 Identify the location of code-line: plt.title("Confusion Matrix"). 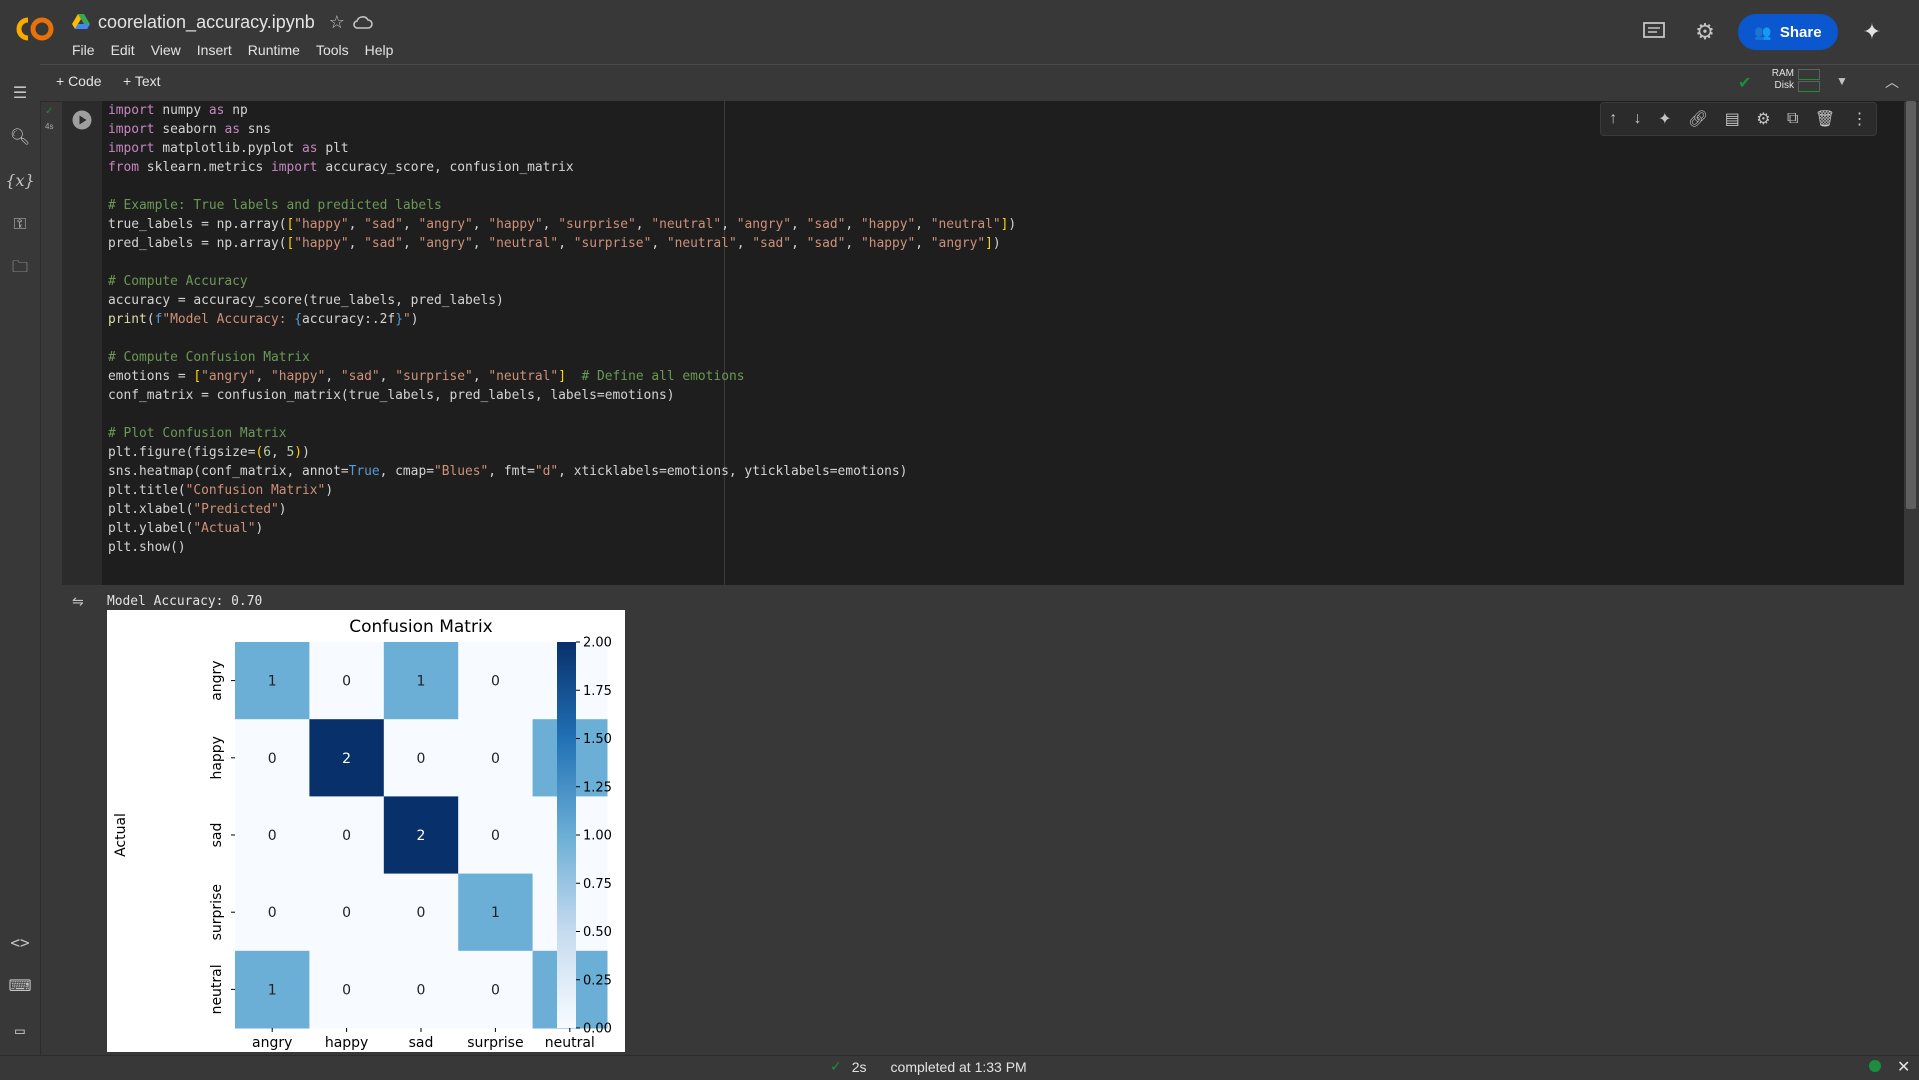
(221, 490).